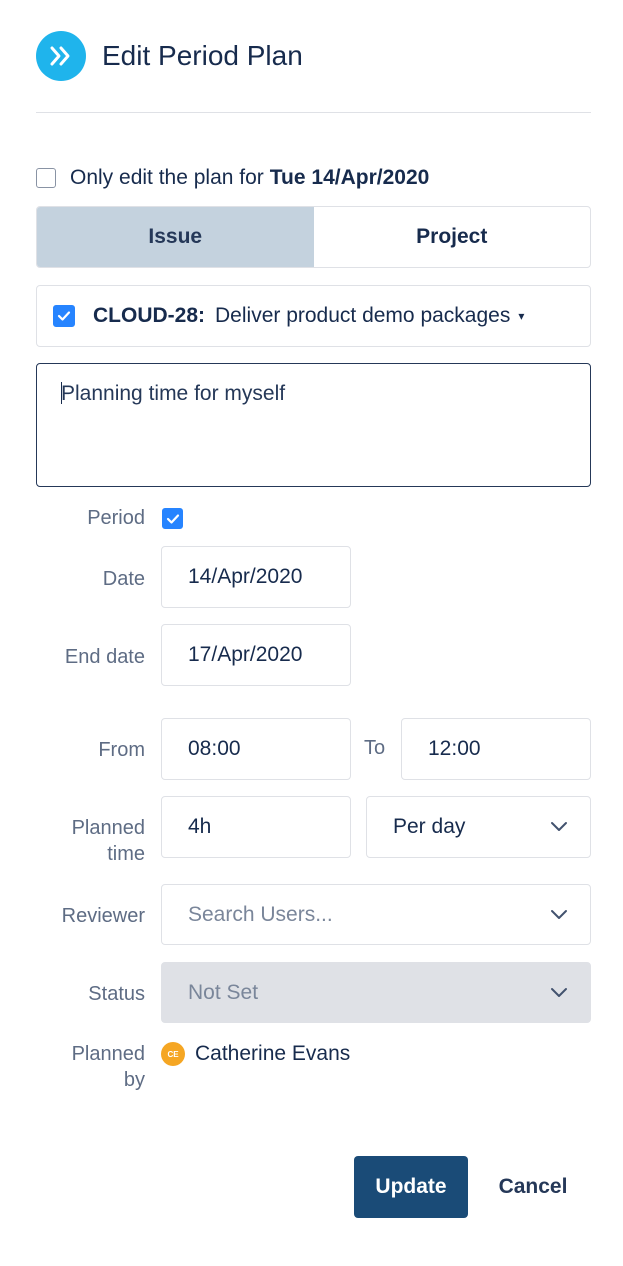 The image size is (623, 1266). Describe the element at coordinates (202, 55) in the screenshot. I see `dialog-title: Edit Period Plan` at that location.